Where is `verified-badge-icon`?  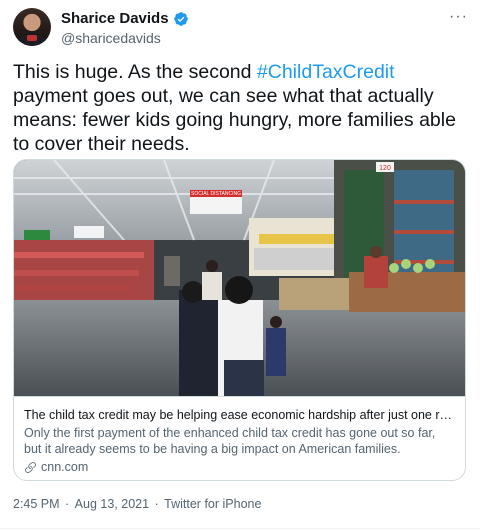
verified-badge-icon is located at coordinates (180, 18).